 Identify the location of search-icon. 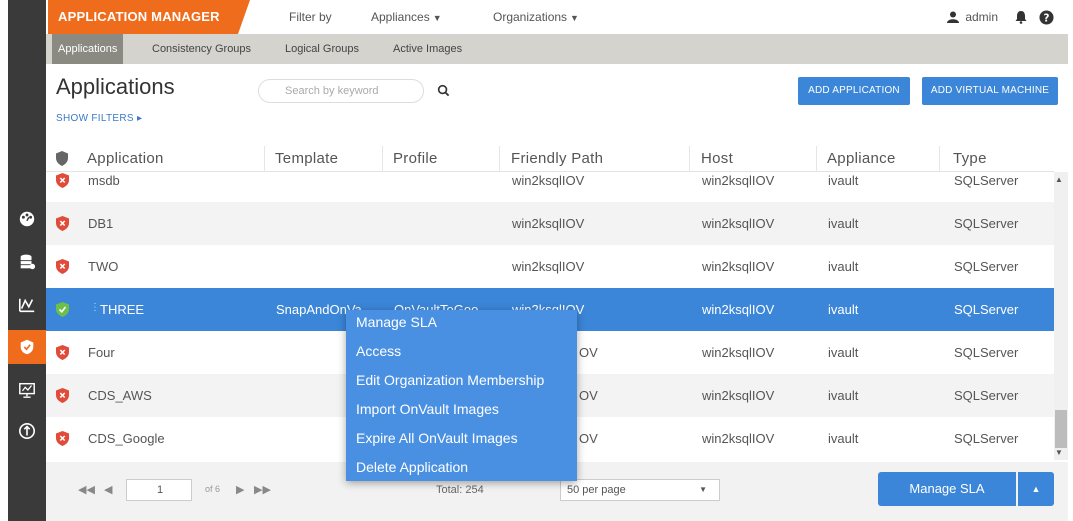
(443, 90).